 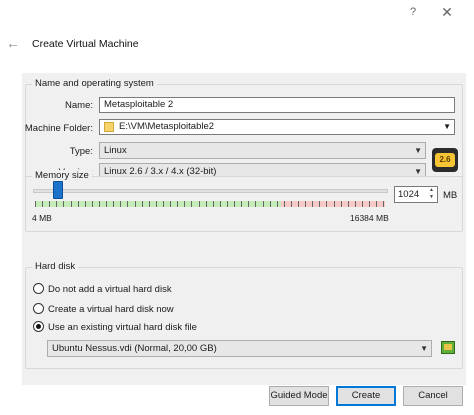 I want to click on os-version-badge: 2.6, so click(x=445, y=160).